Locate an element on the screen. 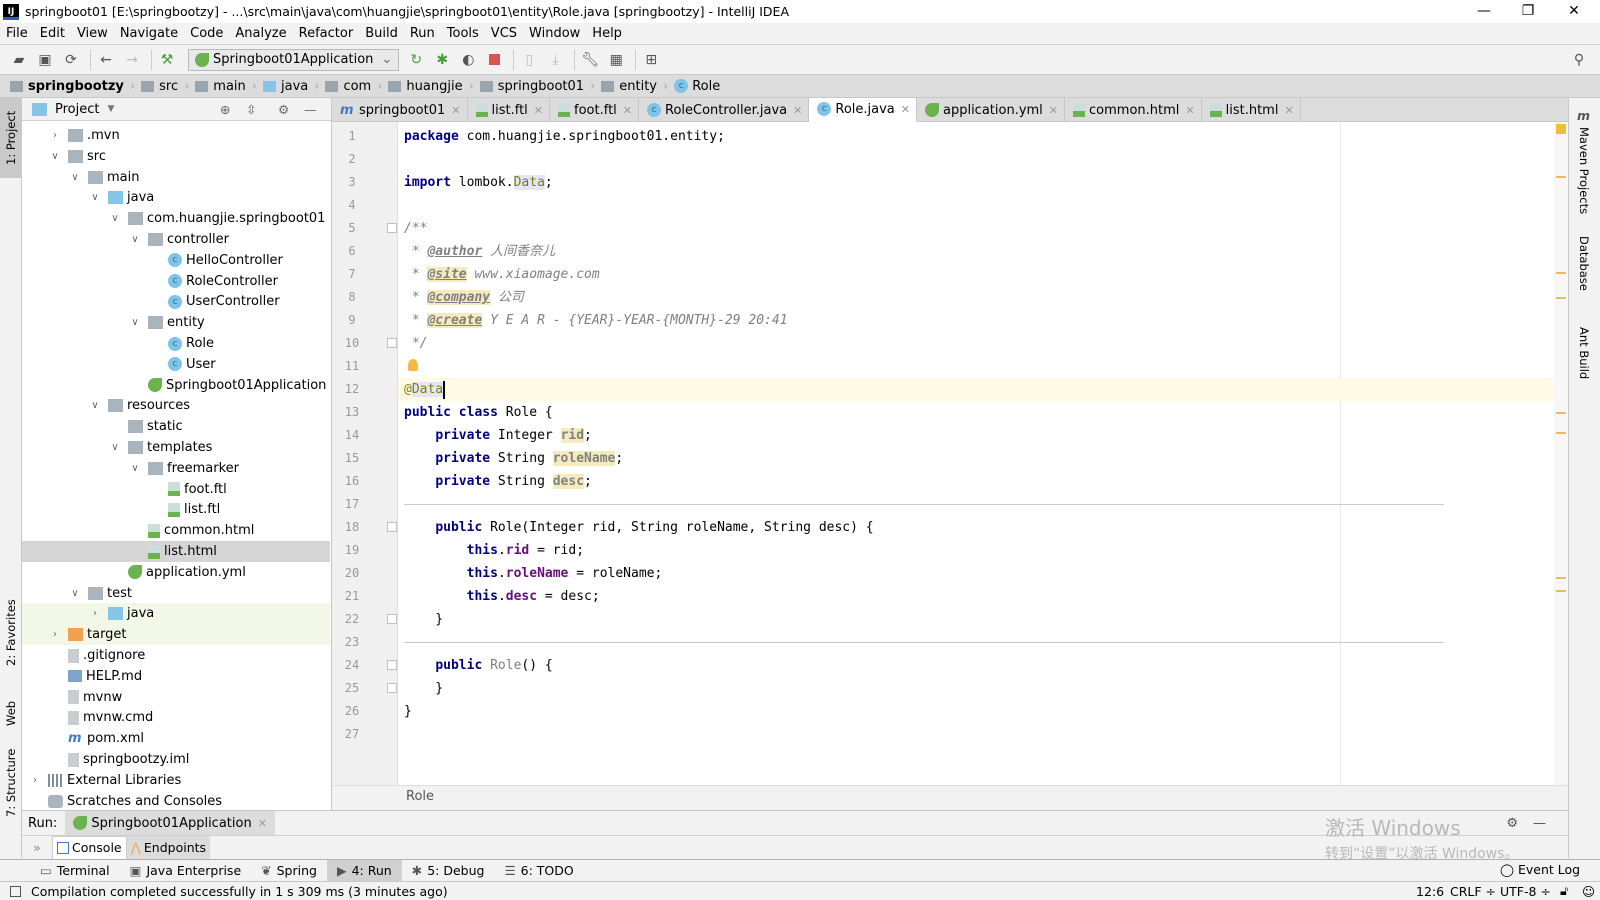  menu-vcs: VCS is located at coordinates (504, 33).